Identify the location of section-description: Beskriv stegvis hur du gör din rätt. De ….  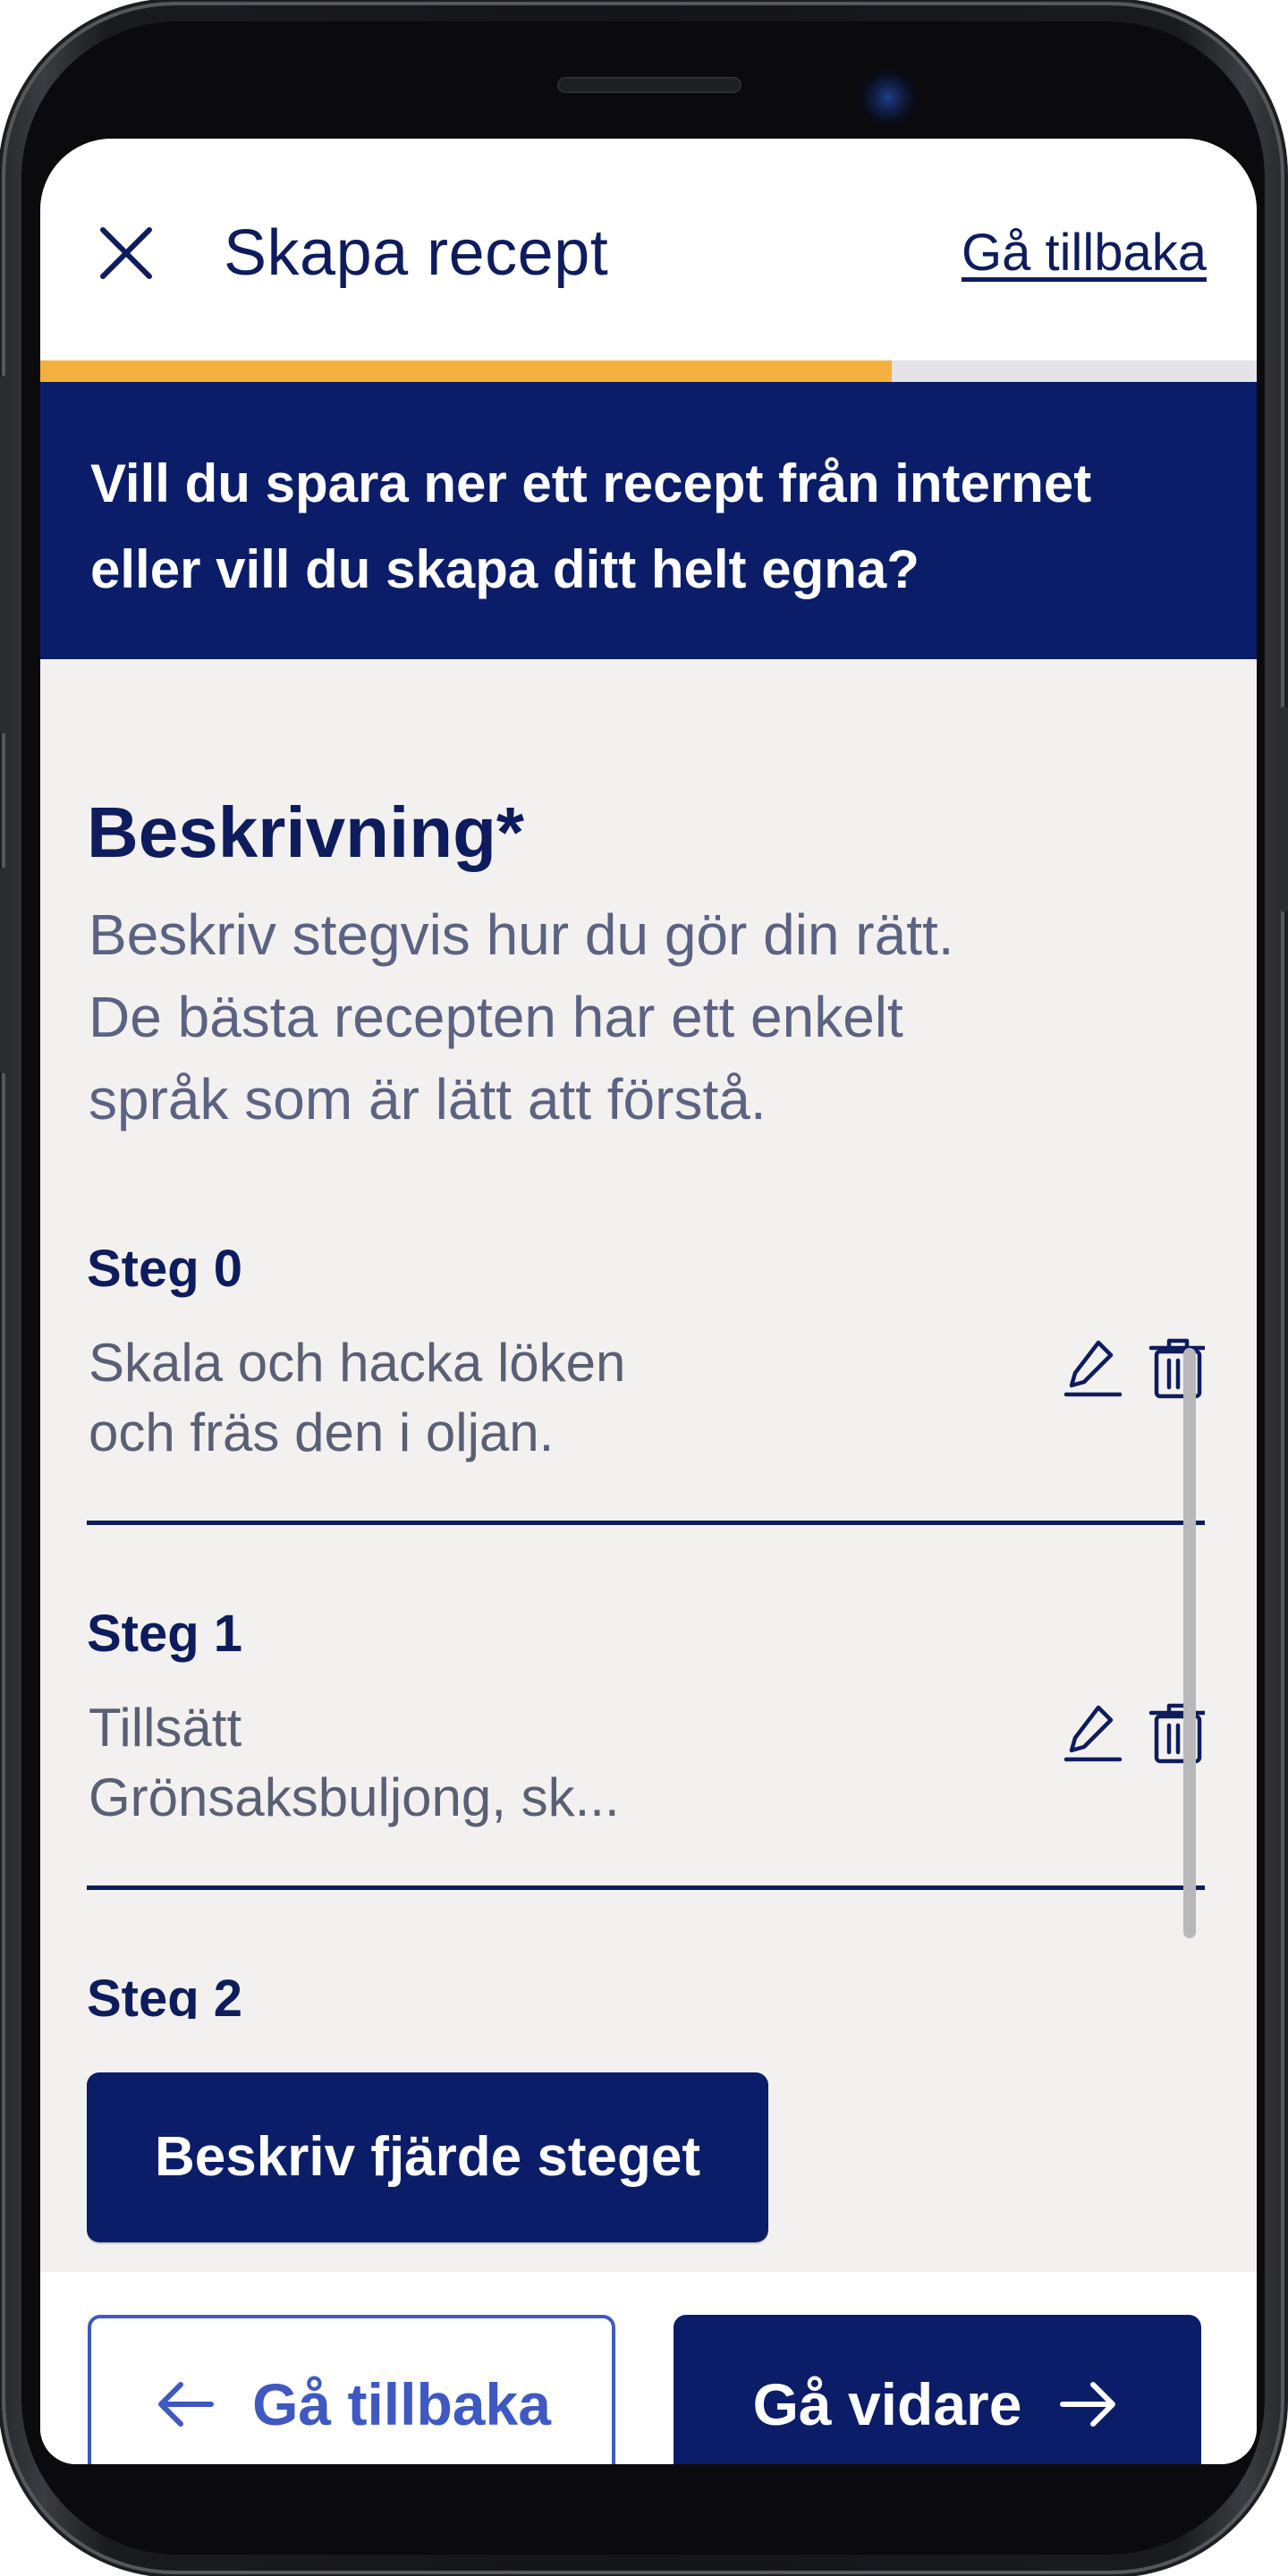
(652, 1017).